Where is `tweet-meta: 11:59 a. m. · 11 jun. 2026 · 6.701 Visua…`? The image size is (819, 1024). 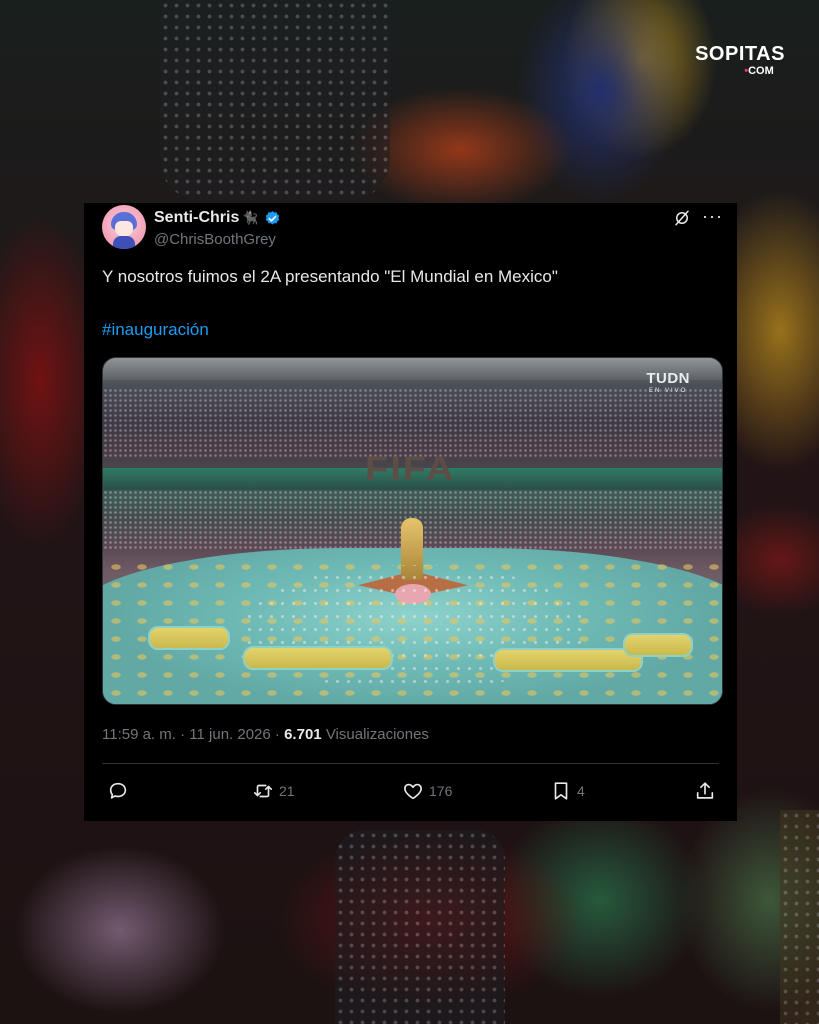
tweet-meta: 11:59 a. m. · 11 jun. 2026 · 6.701 Visua… is located at coordinates (265, 734).